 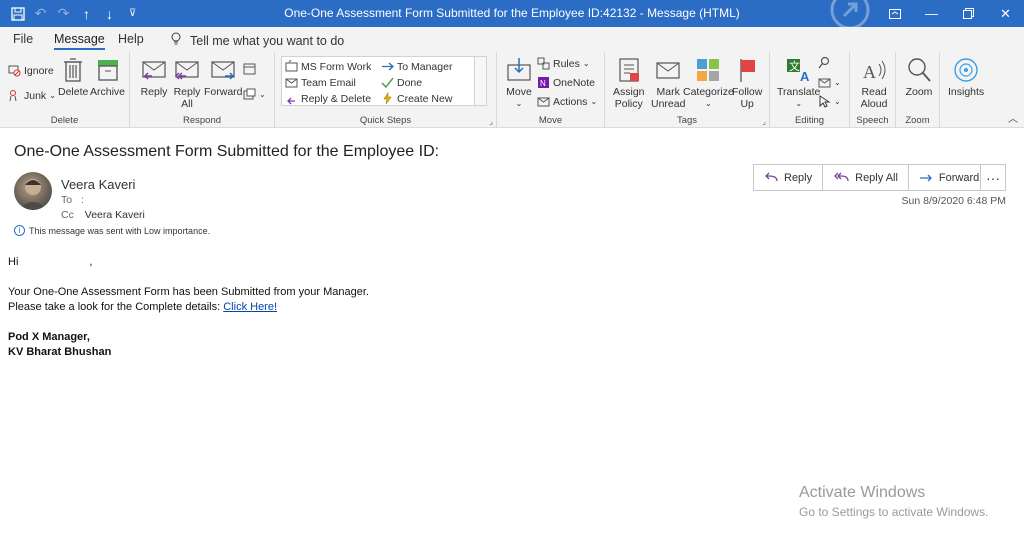 What do you see at coordinates (154, 92) in the screenshot?
I see `reply-label: Reply` at bounding box center [154, 92].